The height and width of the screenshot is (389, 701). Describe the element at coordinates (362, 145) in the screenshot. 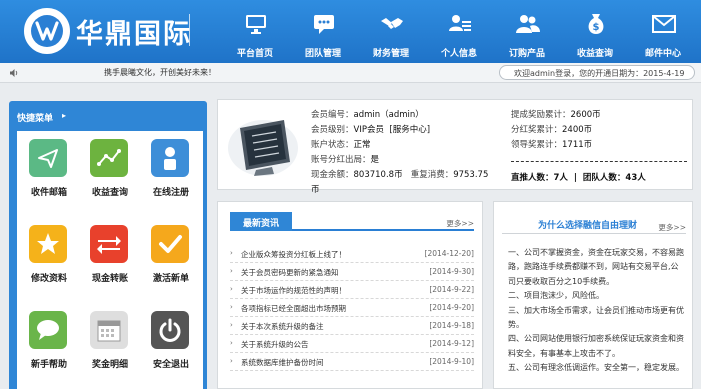

I see `account-status-value: 正常` at that location.